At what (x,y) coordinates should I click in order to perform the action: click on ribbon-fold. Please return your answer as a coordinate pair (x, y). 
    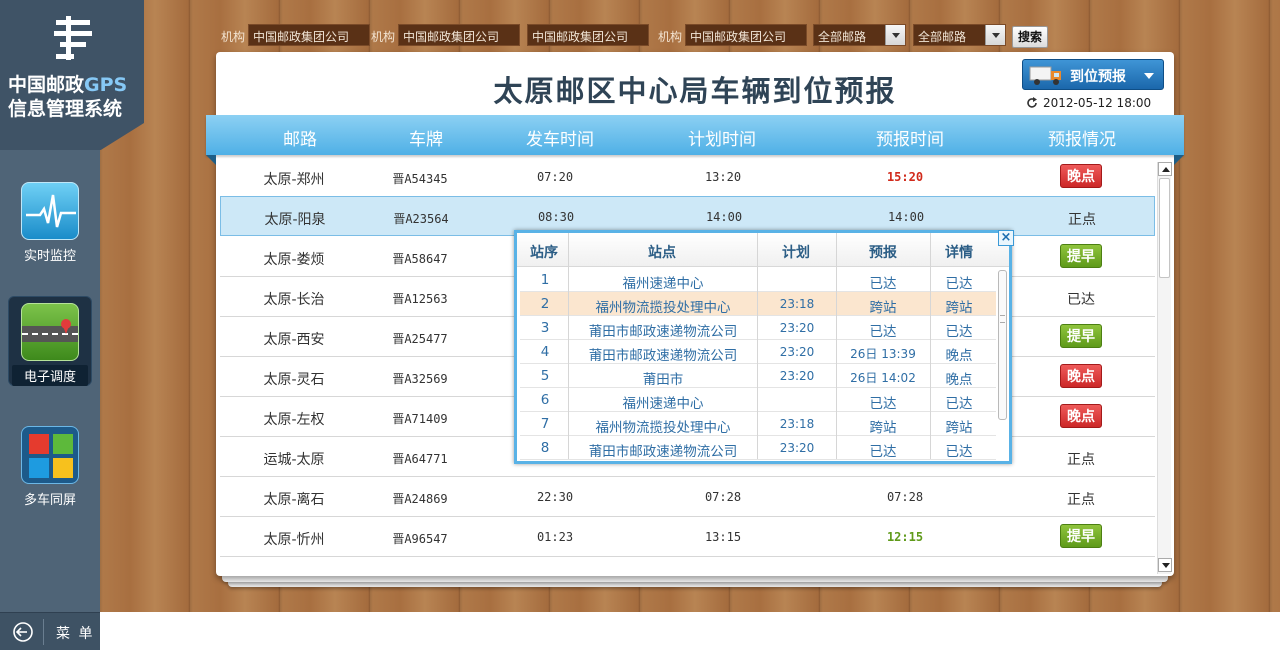
    Looking at the image, I should click on (1179, 160).